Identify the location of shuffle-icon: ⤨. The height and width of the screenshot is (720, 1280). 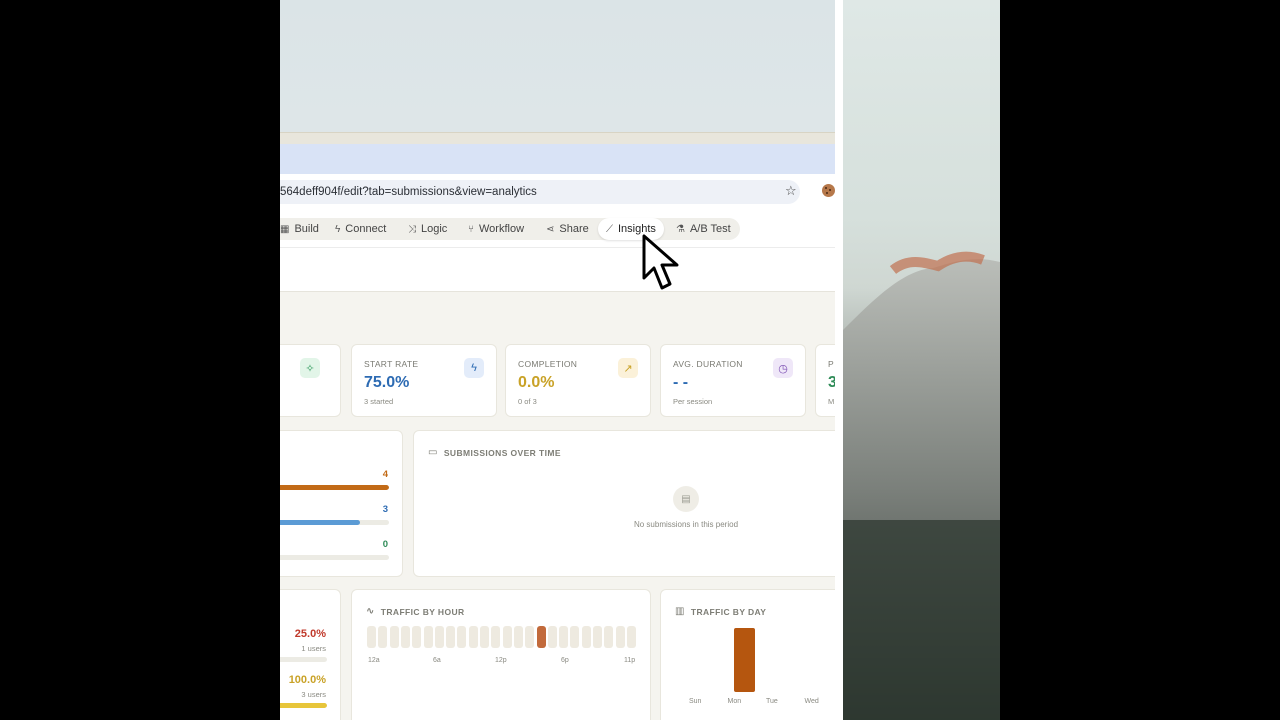
(412, 229).